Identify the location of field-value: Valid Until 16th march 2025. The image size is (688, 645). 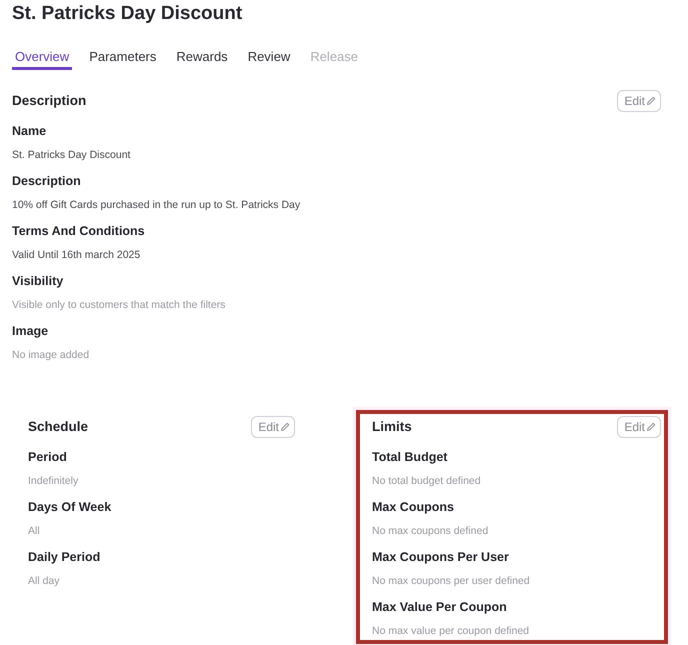
(76, 255).